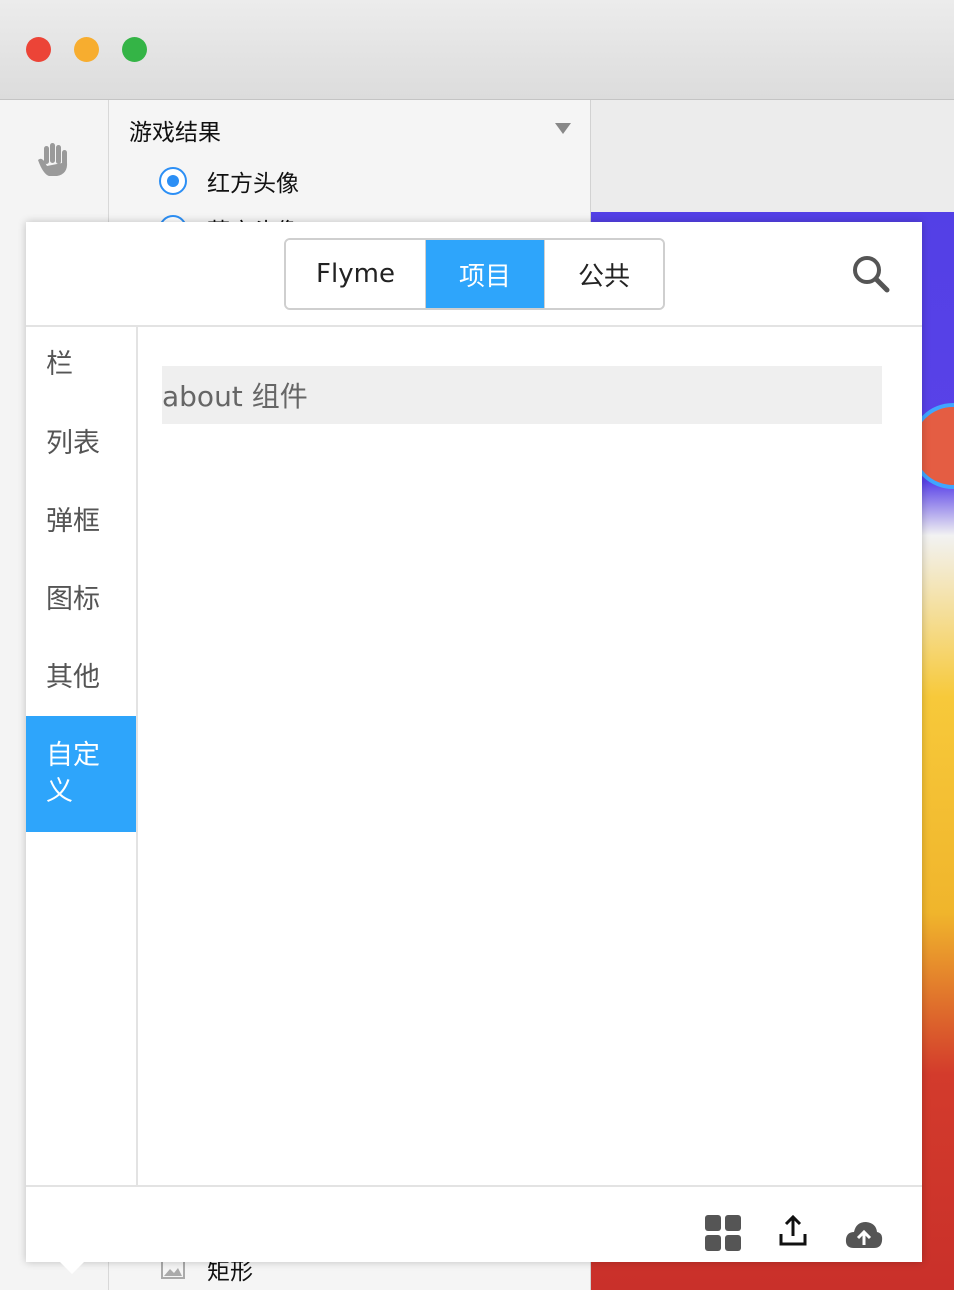 The width and height of the screenshot is (954, 1290). Describe the element at coordinates (86, 49) in the screenshot. I see `minimize-window-button` at that location.